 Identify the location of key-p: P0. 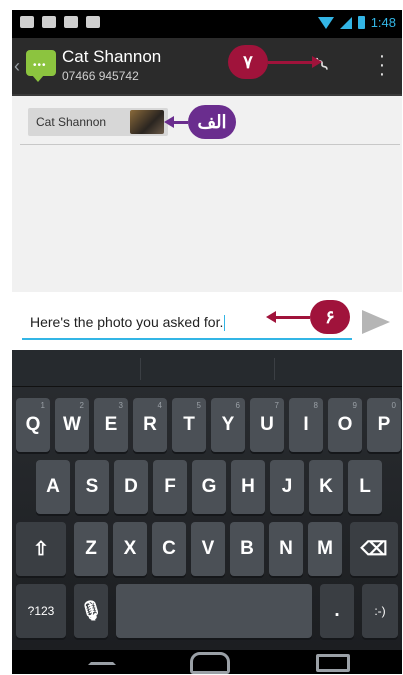
(384, 425).